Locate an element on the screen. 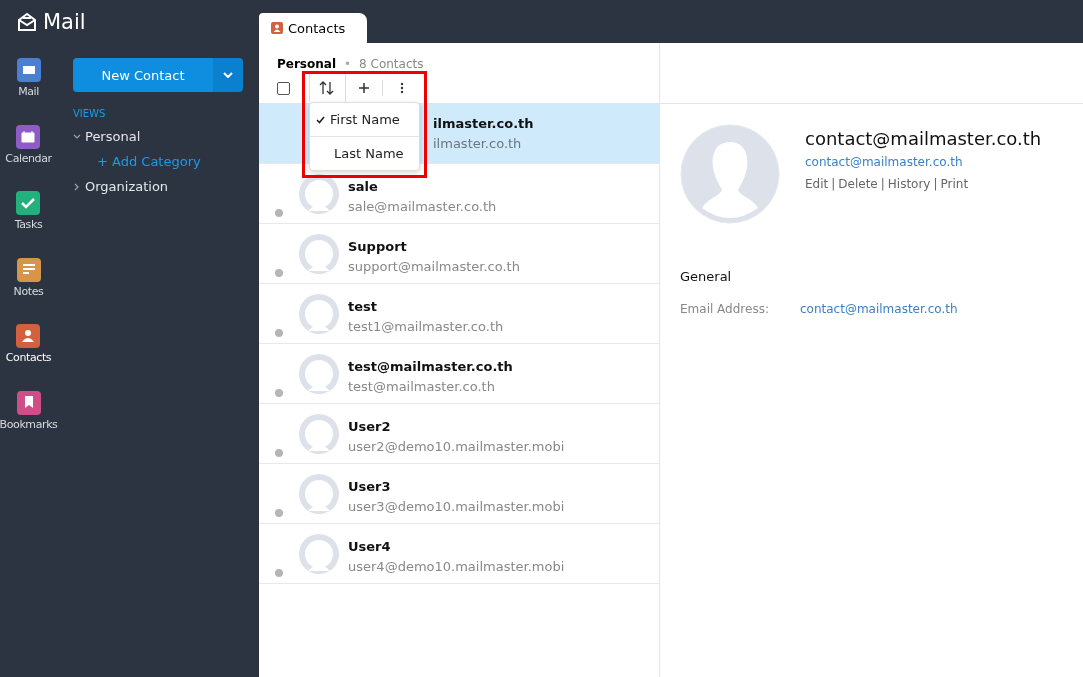 This screenshot has height=677, width=1083. rail-item: Contacts is located at coordinates (28, 357).